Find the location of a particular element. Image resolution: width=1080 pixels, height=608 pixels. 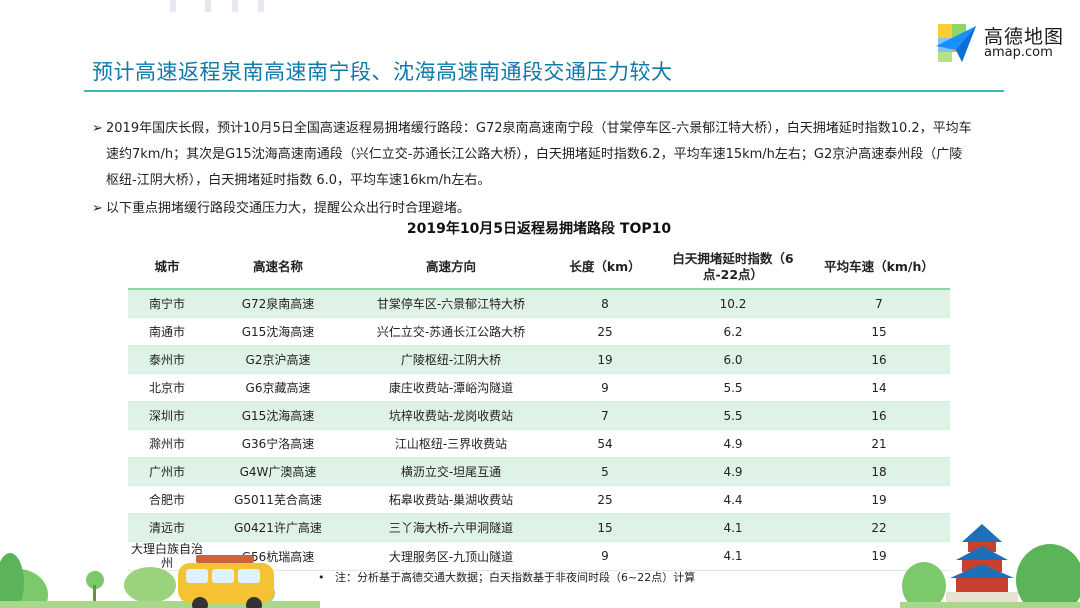

table-cell: 深圳市 is located at coordinates (167, 415).